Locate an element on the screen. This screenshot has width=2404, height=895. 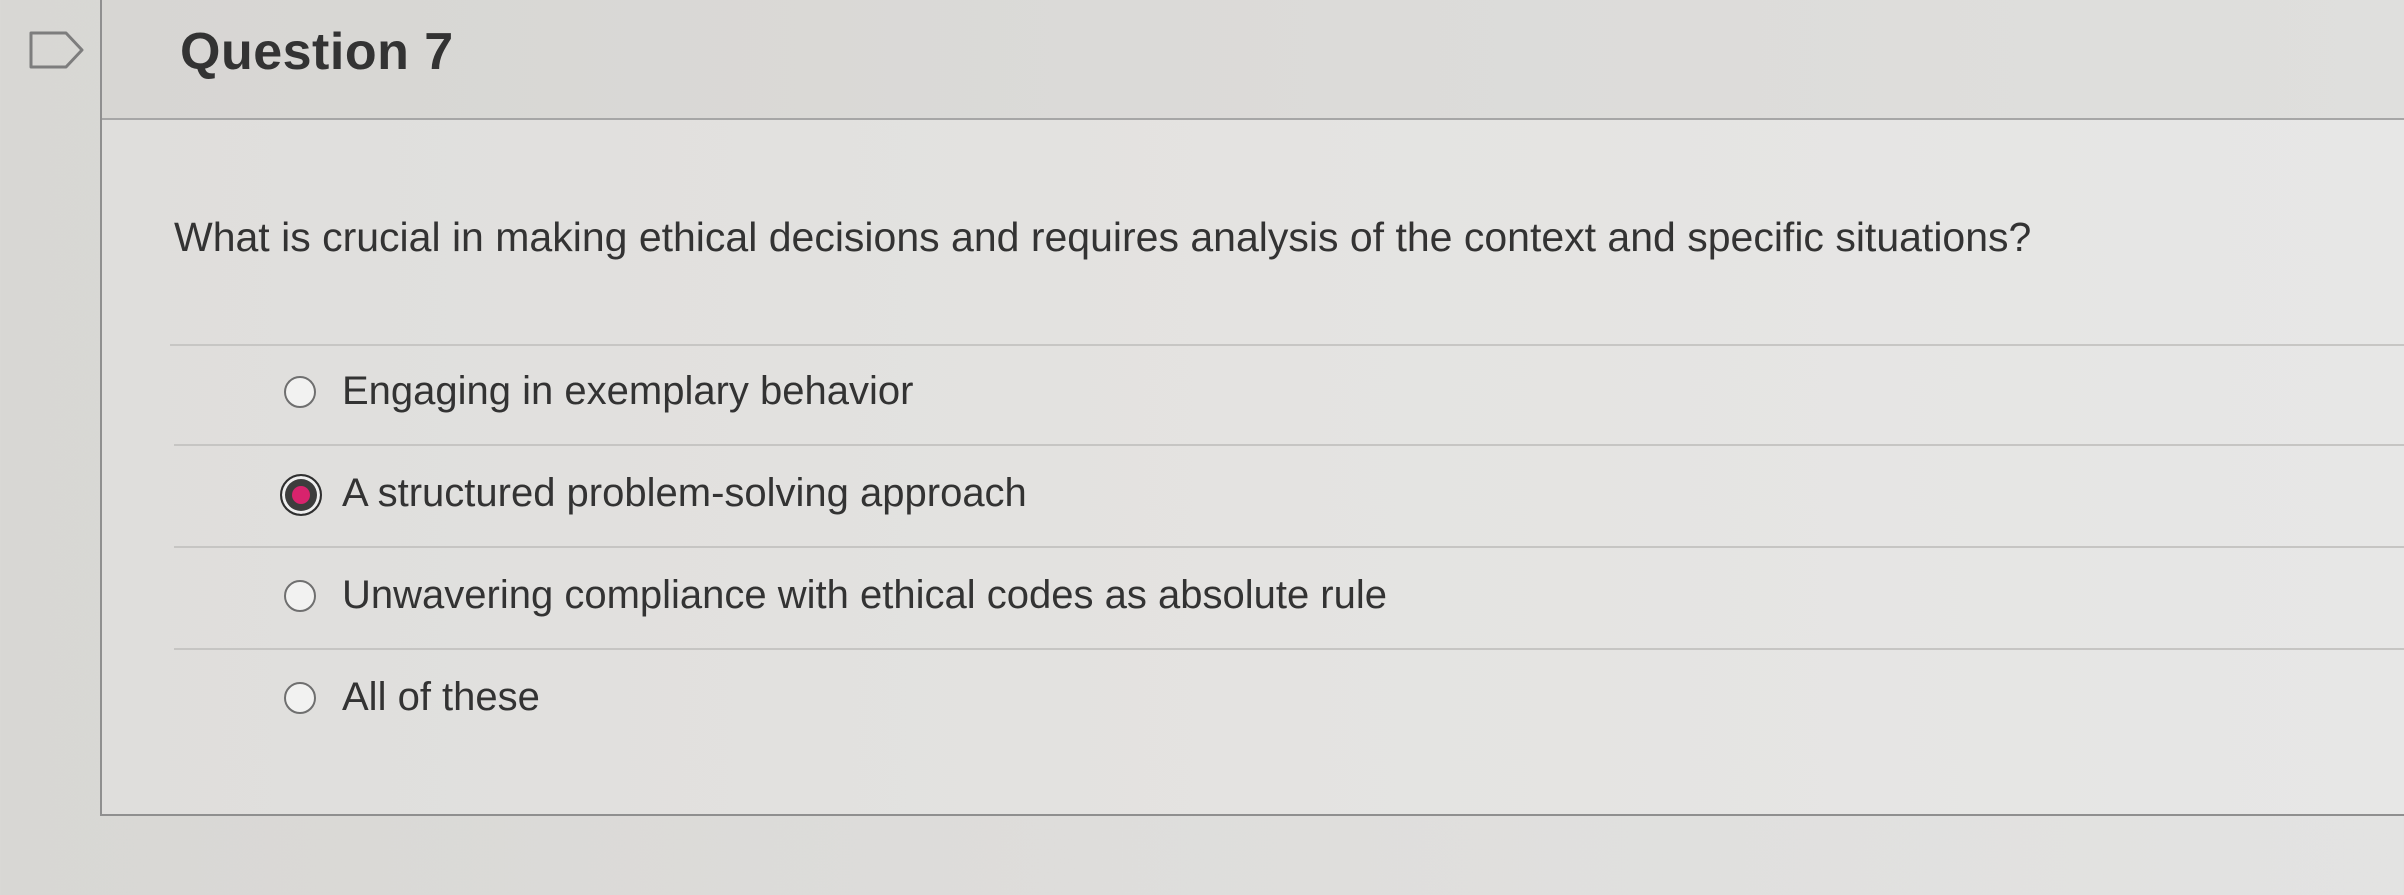
question-header: Question 7 is located at coordinates (1253, 60).